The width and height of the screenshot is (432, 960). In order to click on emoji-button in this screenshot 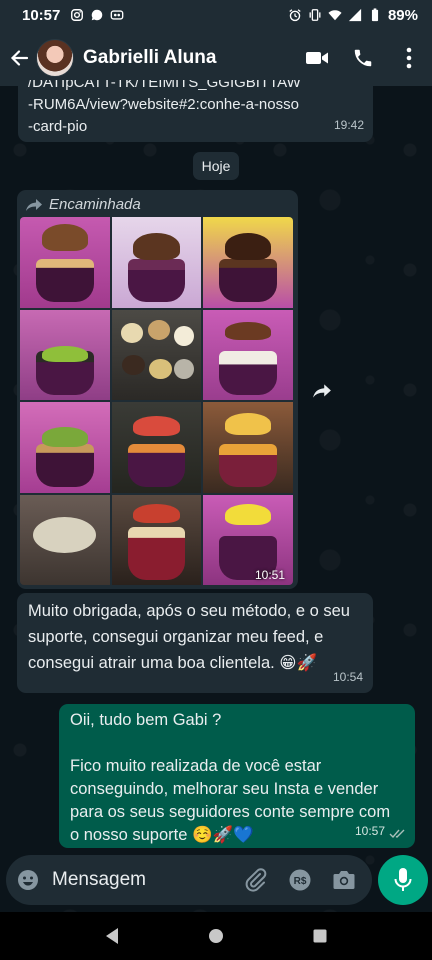, I will do `click(28, 880)`.